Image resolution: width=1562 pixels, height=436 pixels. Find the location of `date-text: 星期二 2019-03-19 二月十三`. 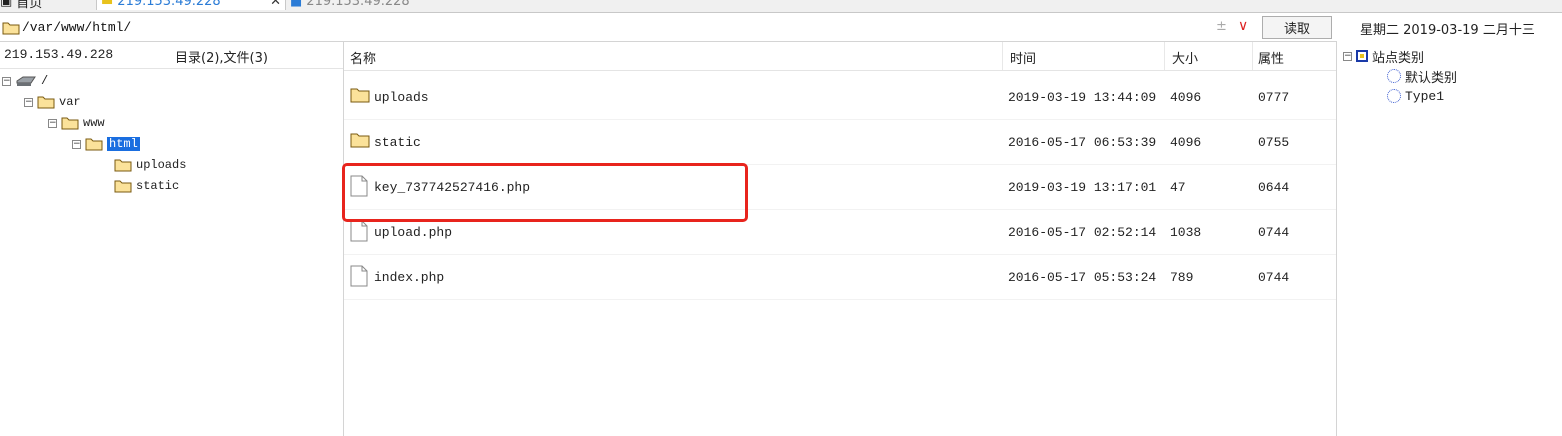

date-text: 星期二 2019-03-19 二月十三 is located at coordinates (1447, 30).